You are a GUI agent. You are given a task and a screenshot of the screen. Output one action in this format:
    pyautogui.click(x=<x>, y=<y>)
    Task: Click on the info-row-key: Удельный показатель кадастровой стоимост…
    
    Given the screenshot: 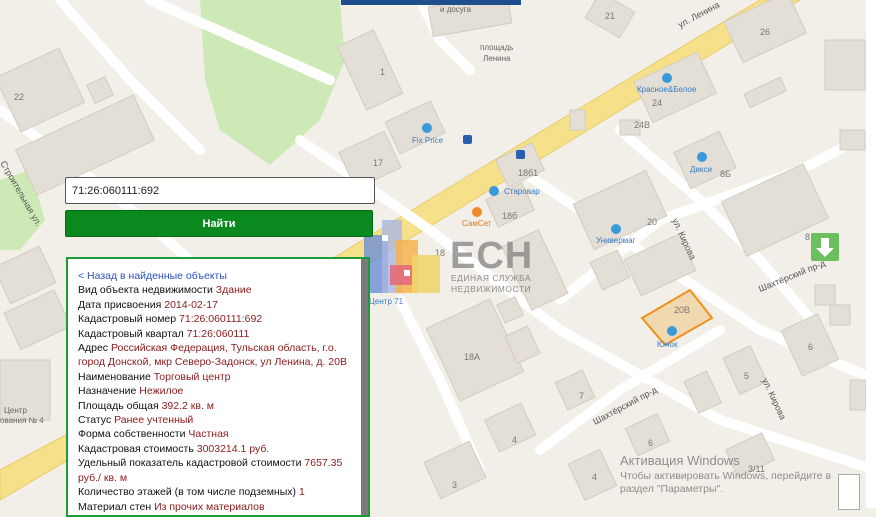 What is the action you would take?
    pyautogui.click(x=190, y=463)
    